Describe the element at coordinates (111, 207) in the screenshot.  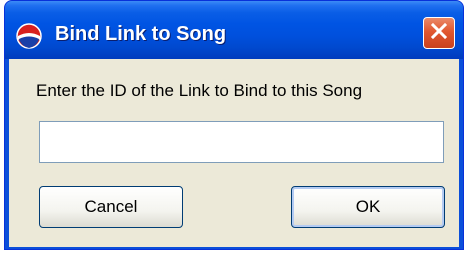
I see `cancel-button: Cancel` at that location.